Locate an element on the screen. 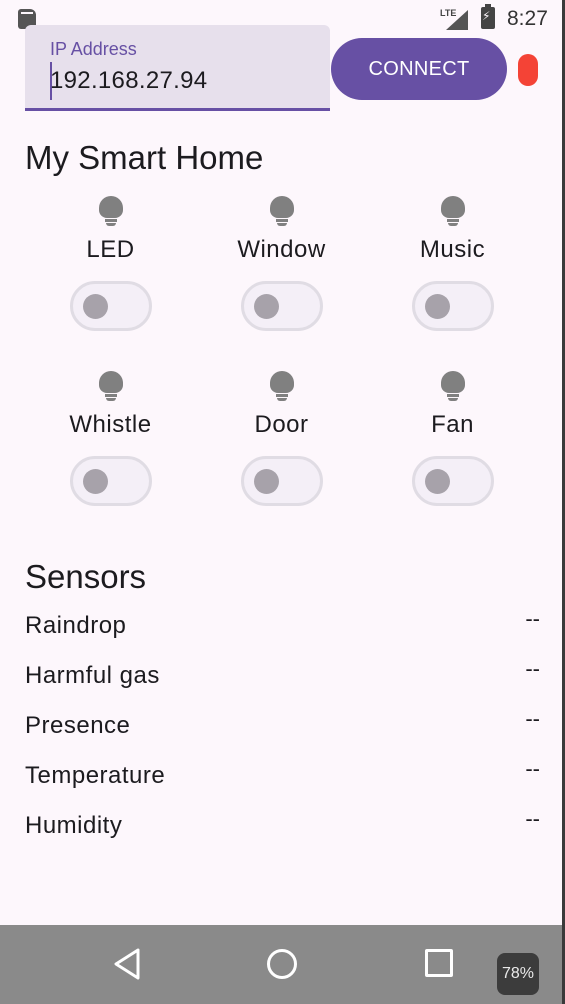 This screenshot has height=1004, width=565. ip-address-input: 192.168.27.94 is located at coordinates (128, 81).